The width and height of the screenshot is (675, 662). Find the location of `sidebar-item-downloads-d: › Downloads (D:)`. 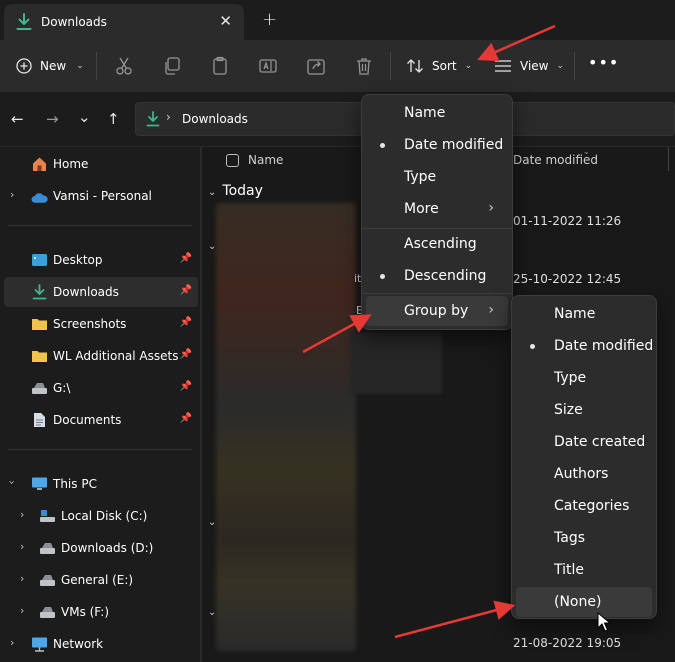

sidebar-item-downloads-d: › Downloads (D:) is located at coordinates (99, 548).